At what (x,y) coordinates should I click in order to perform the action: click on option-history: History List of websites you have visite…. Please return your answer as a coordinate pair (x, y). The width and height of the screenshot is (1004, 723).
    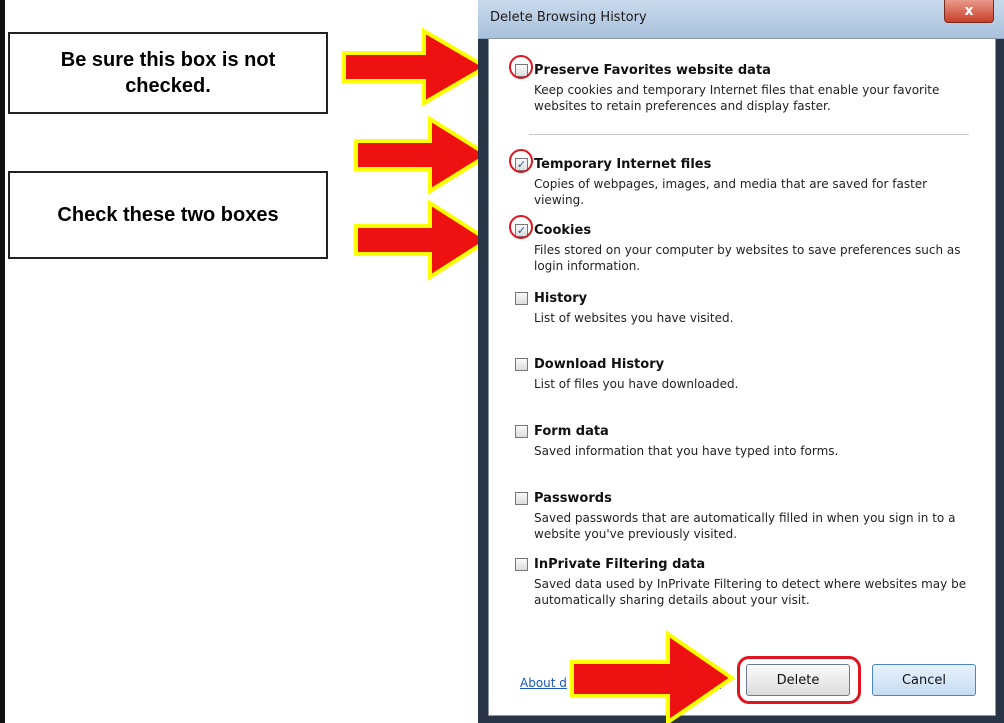
    Looking at the image, I should click on (755, 307).